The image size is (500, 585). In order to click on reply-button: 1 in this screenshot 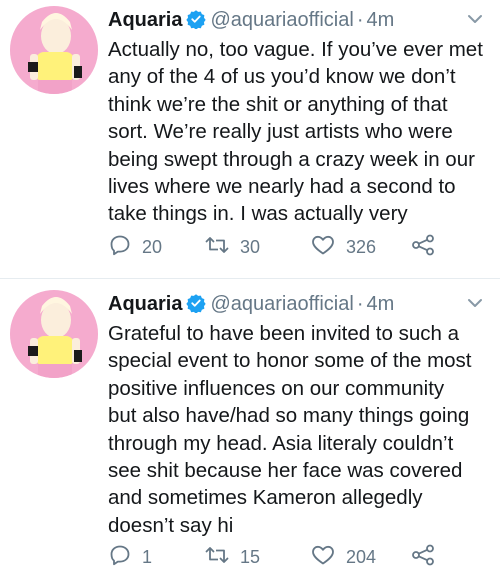, I will do `click(130, 557)`.